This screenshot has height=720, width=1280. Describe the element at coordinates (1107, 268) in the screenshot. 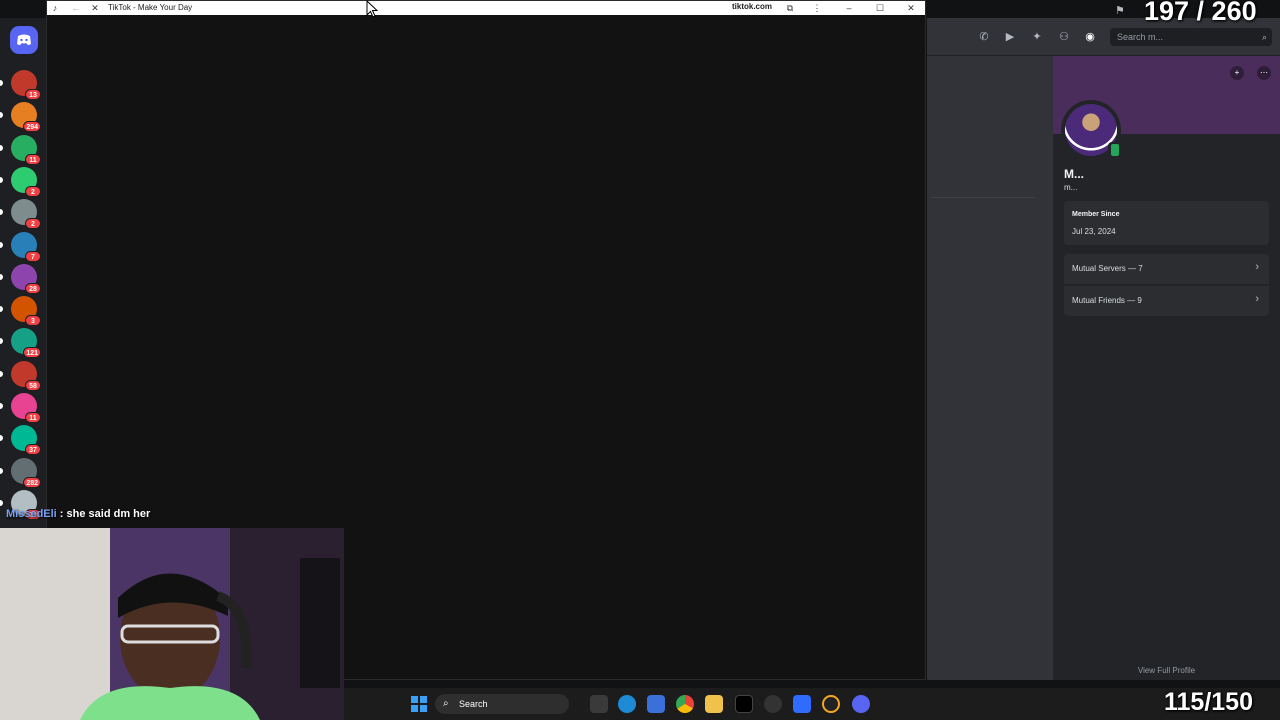

I see `mutual-servers-label: Mutual Servers — 7` at that location.